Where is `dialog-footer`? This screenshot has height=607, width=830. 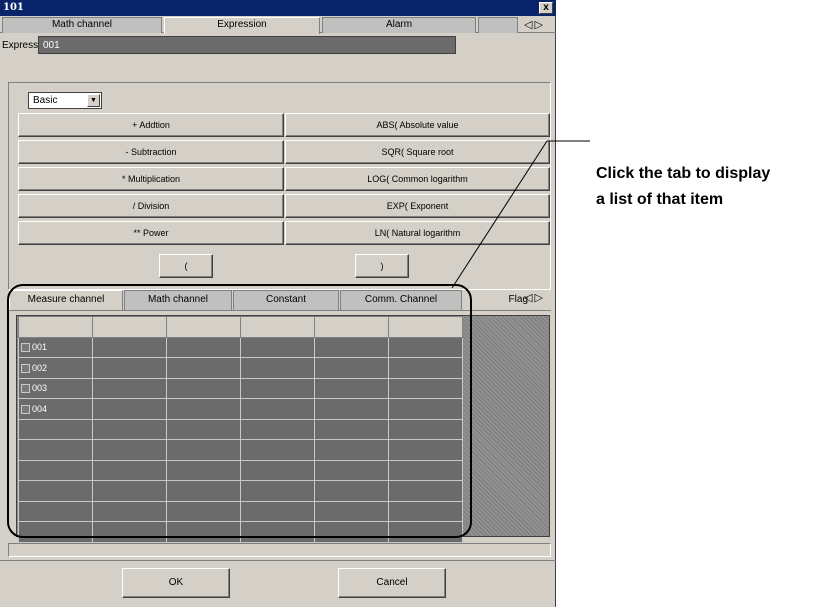
dialog-footer is located at coordinates (278, 583).